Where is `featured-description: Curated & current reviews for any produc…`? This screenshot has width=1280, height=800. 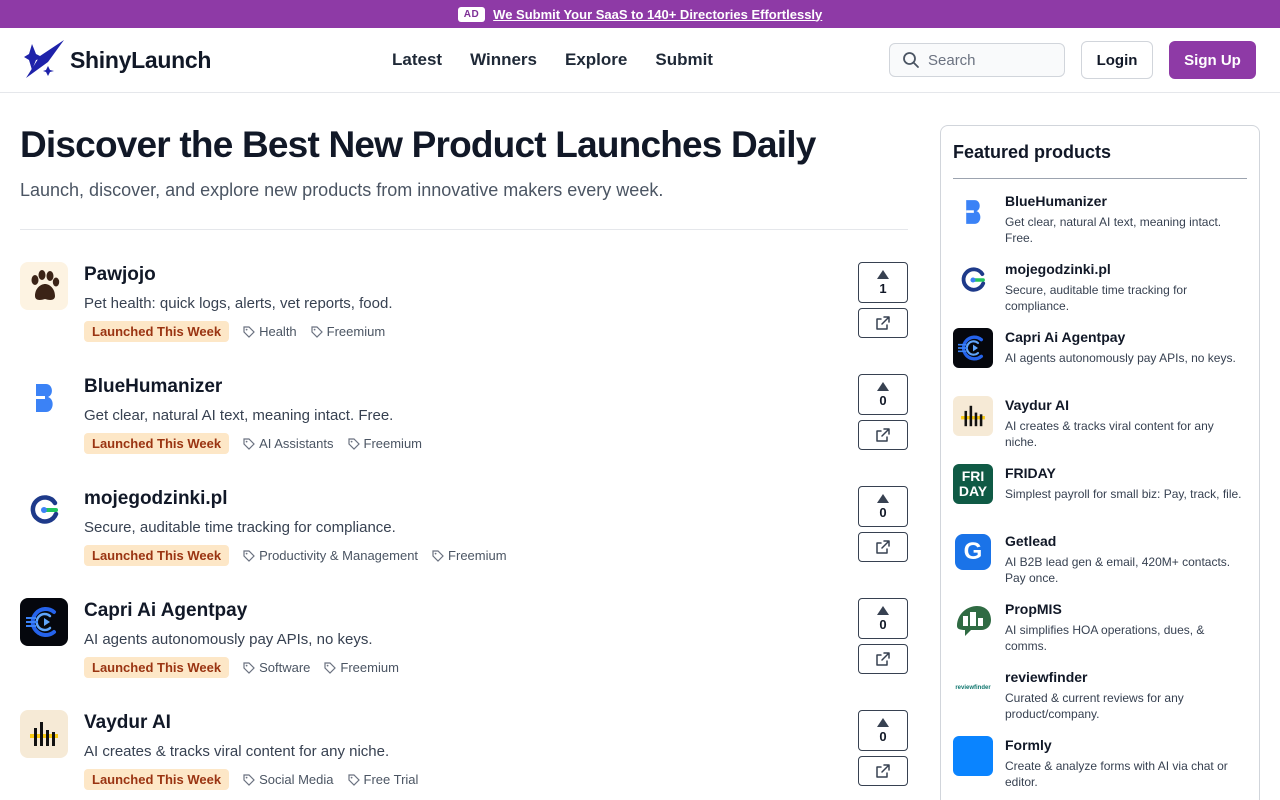 featured-description: Curated & current reviews for any produc… is located at coordinates (1094, 706).